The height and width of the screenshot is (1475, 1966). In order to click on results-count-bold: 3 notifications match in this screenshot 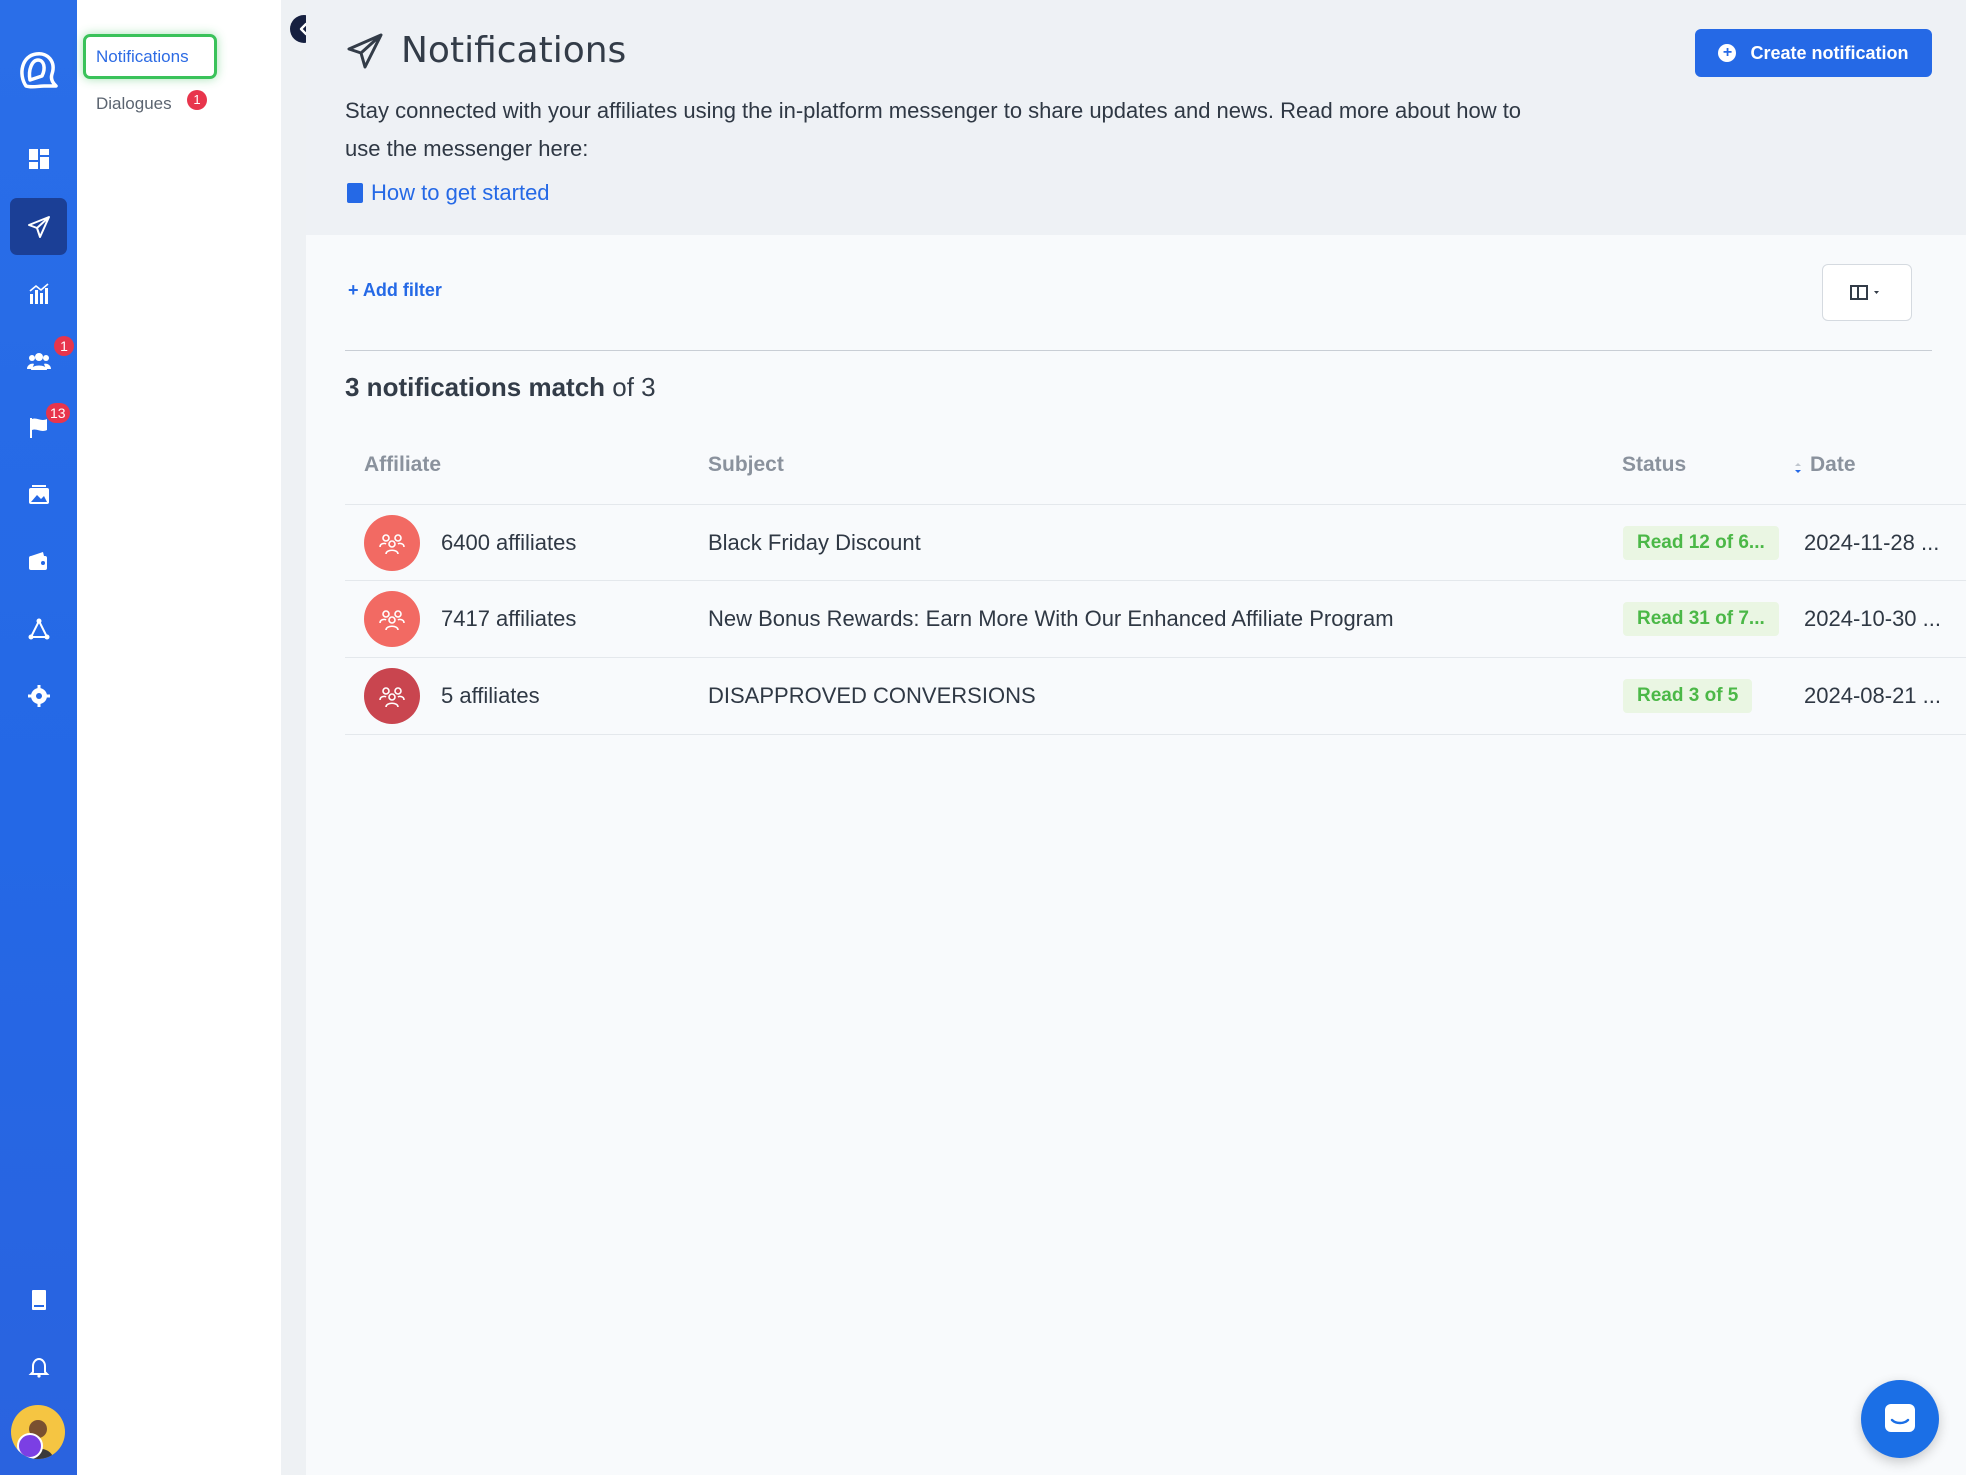, I will do `click(475, 387)`.